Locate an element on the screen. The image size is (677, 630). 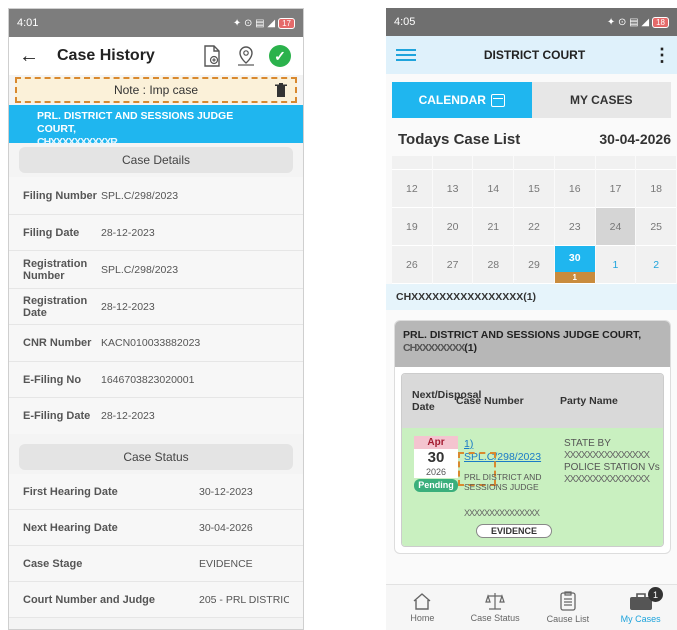
calendar-day: 16 is located at coordinates (574, 189).